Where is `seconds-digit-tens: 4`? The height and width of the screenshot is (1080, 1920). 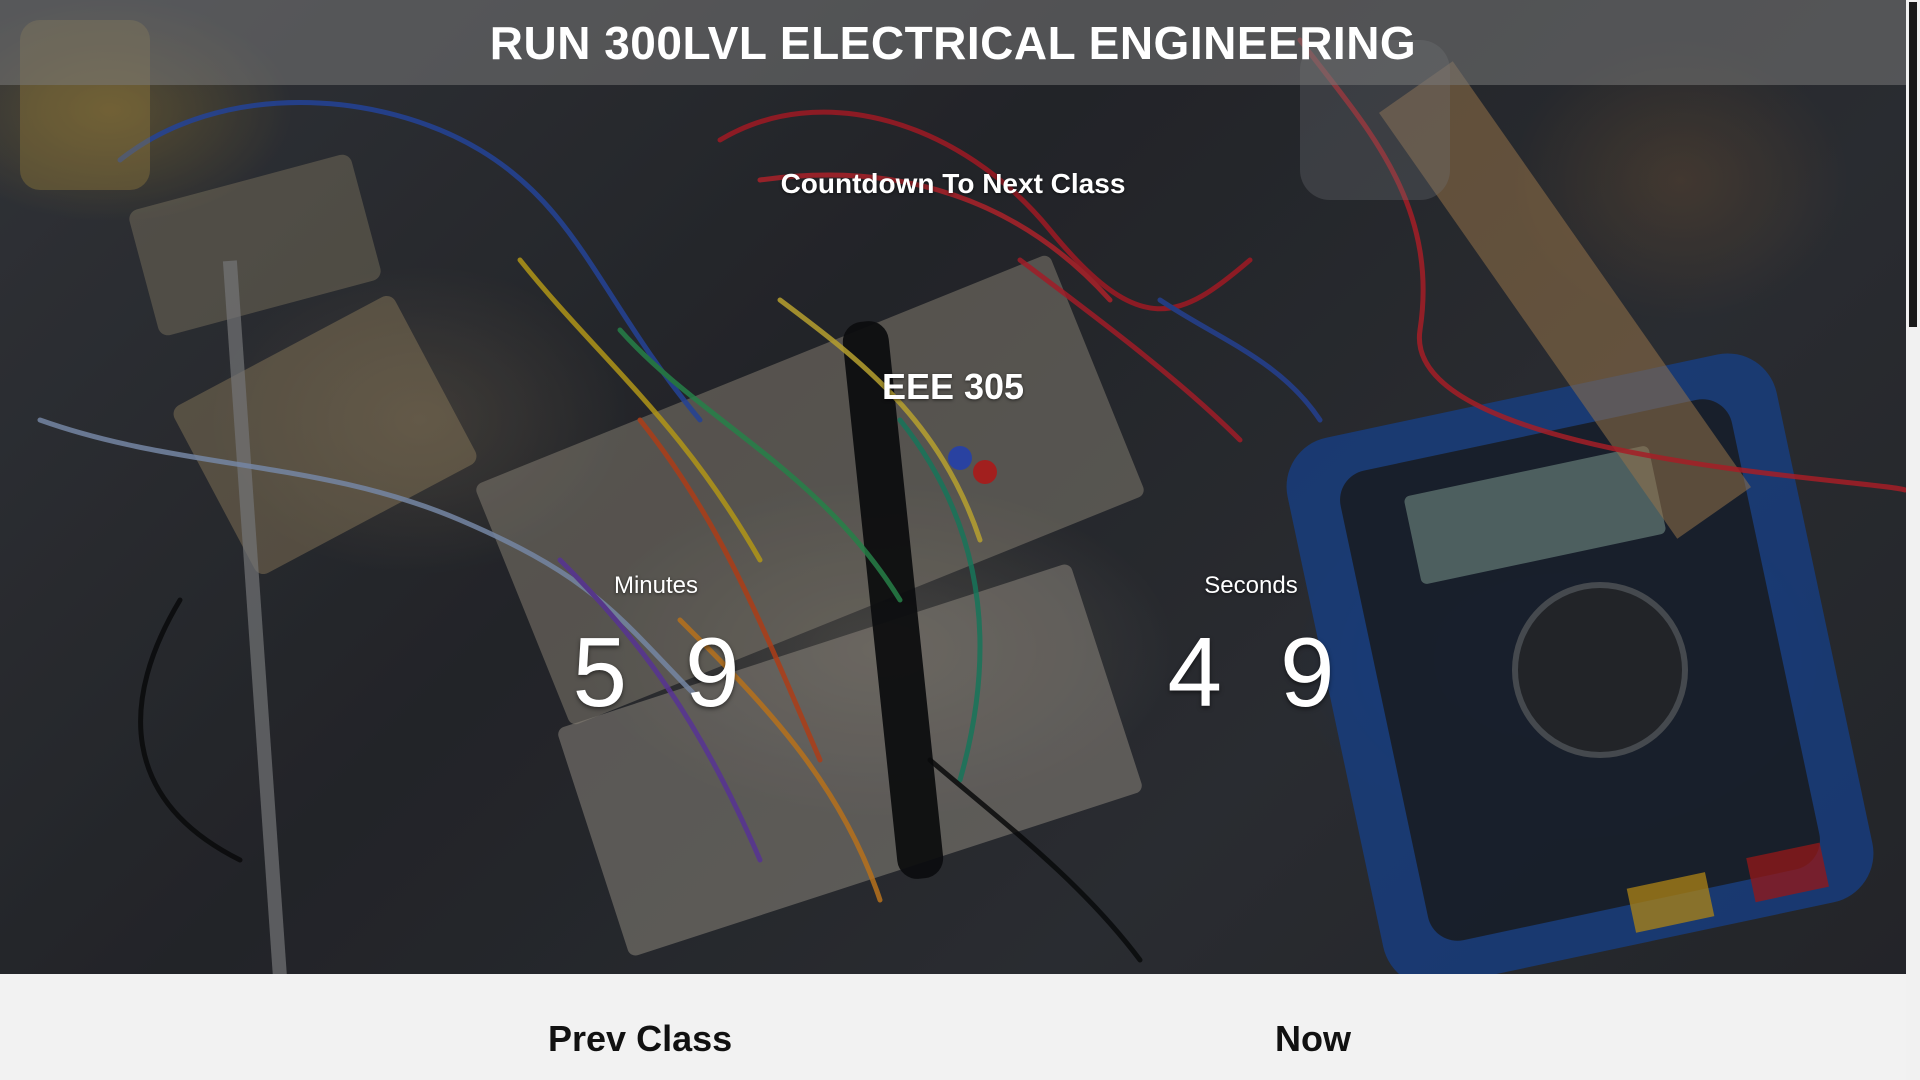 seconds-digit-tens: 4 is located at coordinates (1194, 672).